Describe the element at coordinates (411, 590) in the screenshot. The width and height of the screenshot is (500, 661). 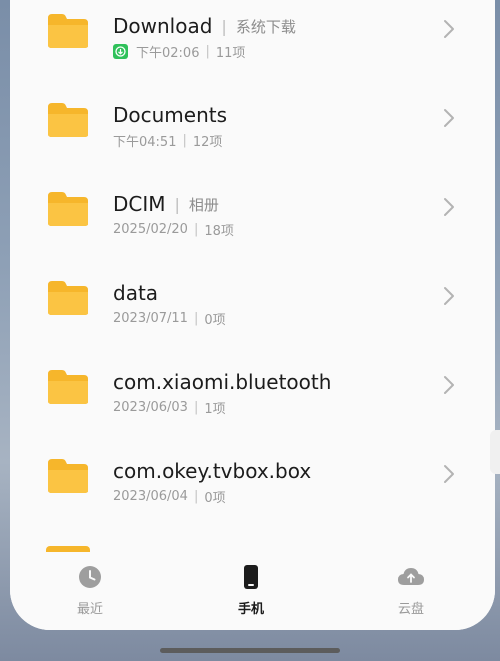
I see `tab-cloud: 云盘` at that location.